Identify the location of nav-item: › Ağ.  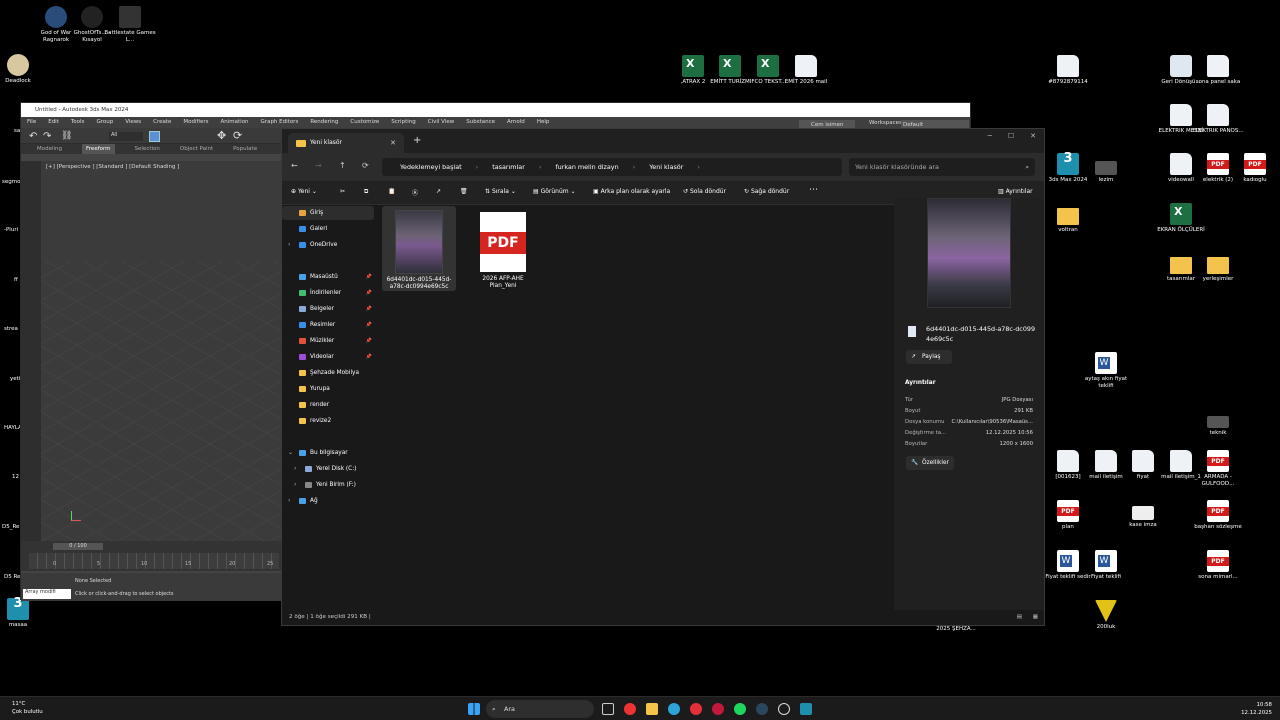
(328, 501).